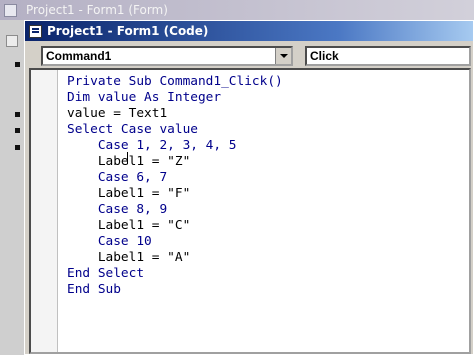 The image size is (474, 355). I want to click on code-line: Select Case value, so click(132, 130).